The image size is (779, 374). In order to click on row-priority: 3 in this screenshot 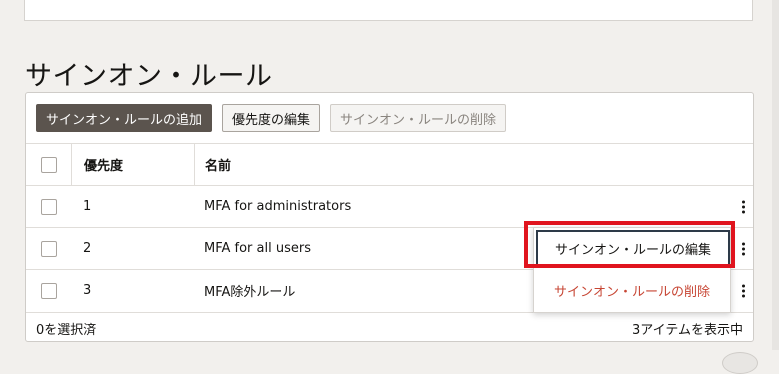, I will do `click(87, 290)`.